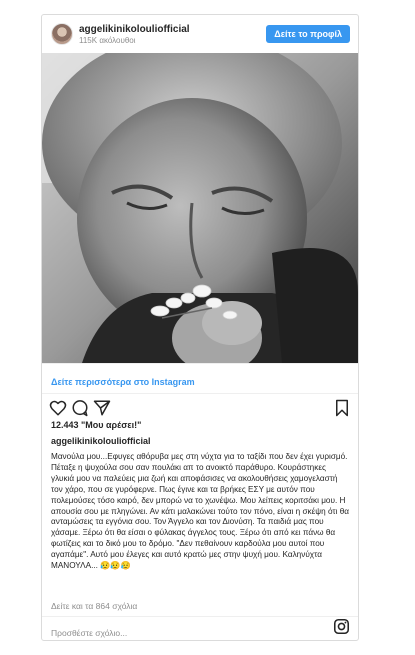  Describe the element at coordinates (101, 441) in the screenshot. I see `caption-username: aggelikinikolouliofficial` at that location.